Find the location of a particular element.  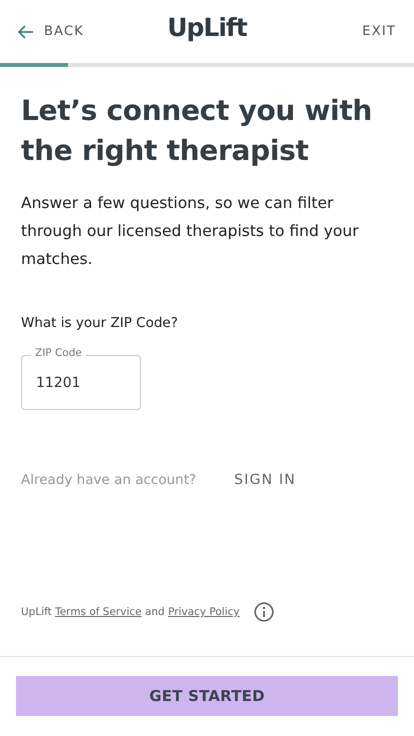

back-arrow-icon is located at coordinates (26, 31).